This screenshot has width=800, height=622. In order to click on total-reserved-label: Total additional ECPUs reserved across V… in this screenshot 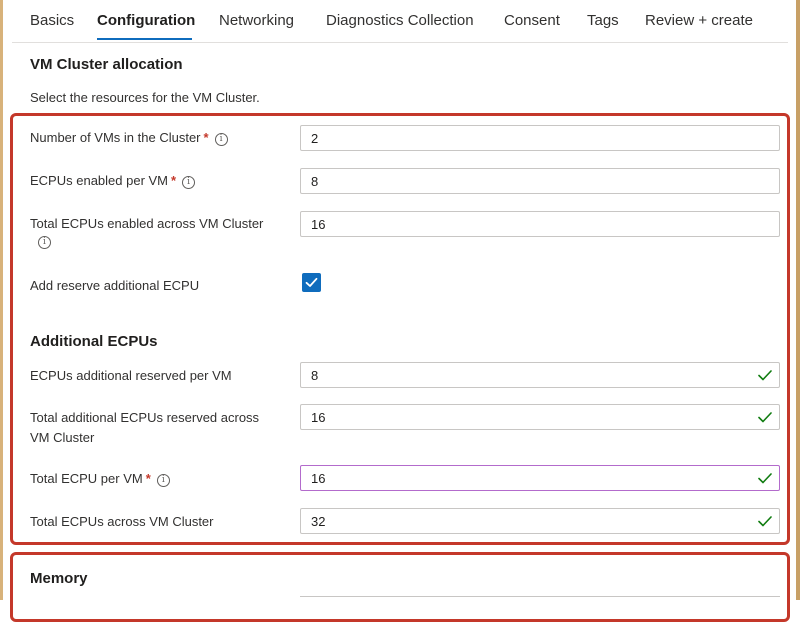, I will do `click(144, 428)`.